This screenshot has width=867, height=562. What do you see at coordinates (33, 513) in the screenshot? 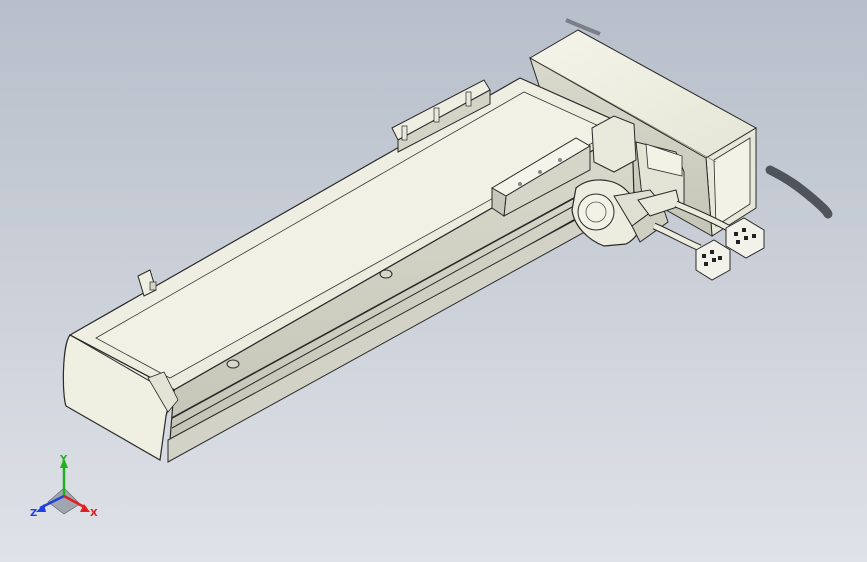
I see `z-axis-label: Z` at bounding box center [33, 513].